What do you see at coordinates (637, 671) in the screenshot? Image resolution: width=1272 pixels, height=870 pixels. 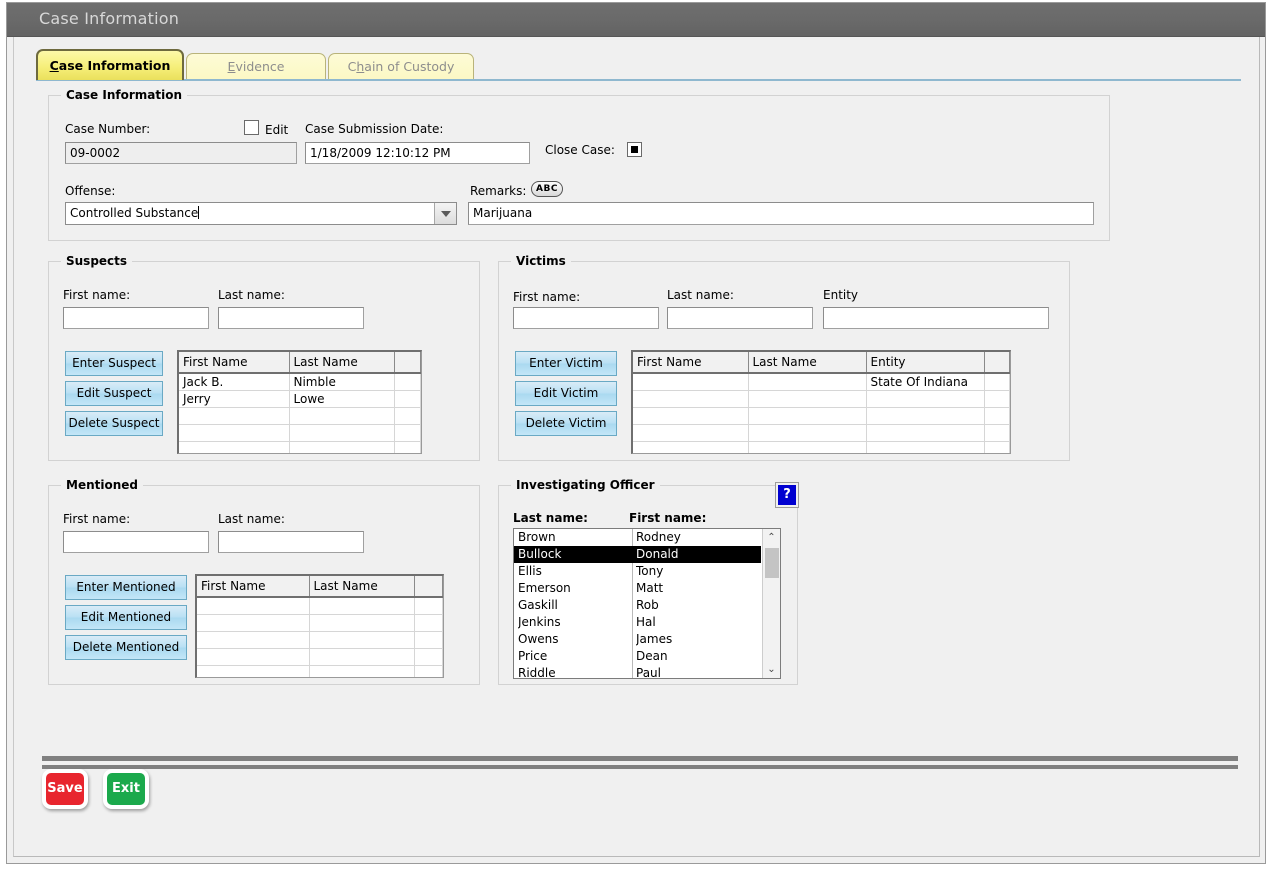 I see `officer-list-item: Riddle Paul` at bounding box center [637, 671].